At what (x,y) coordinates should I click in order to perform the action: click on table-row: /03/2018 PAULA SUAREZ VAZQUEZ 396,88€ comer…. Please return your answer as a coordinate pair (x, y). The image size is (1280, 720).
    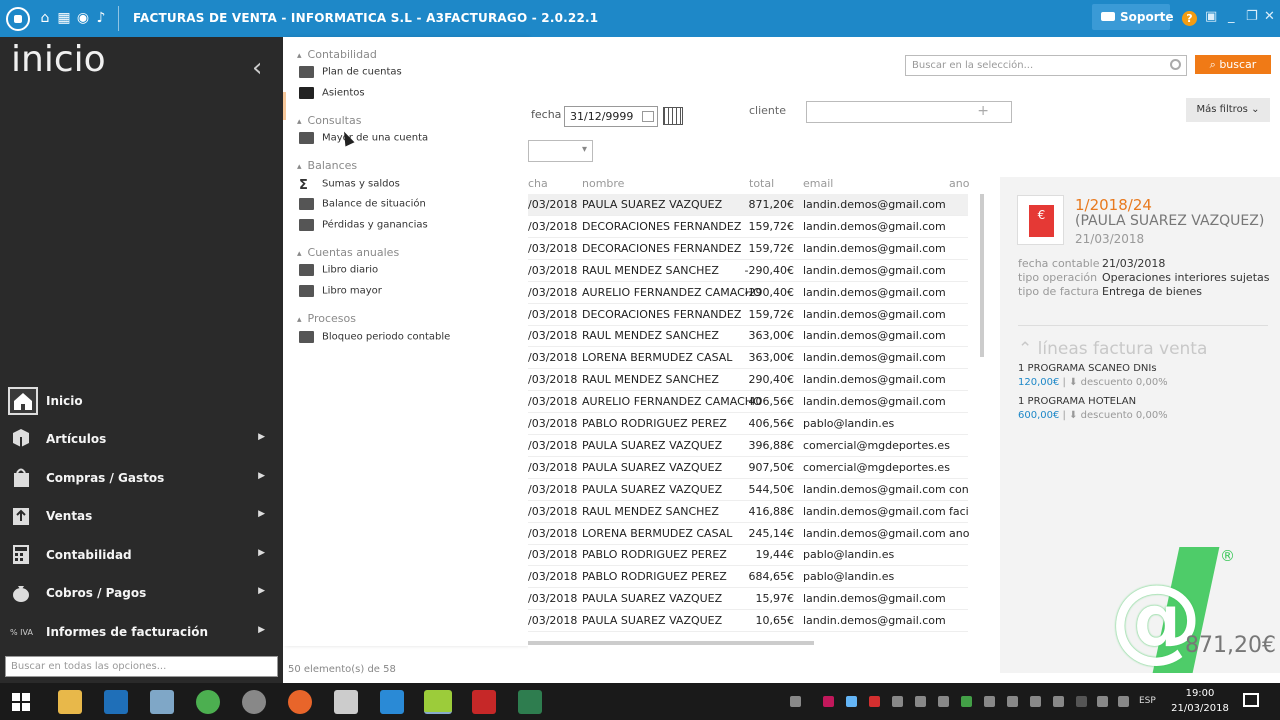
    Looking at the image, I should click on (748, 446).